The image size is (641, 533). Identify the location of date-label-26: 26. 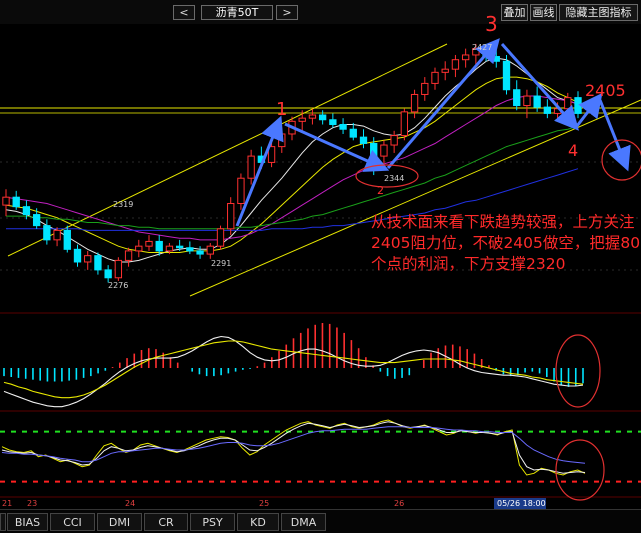
(399, 503).